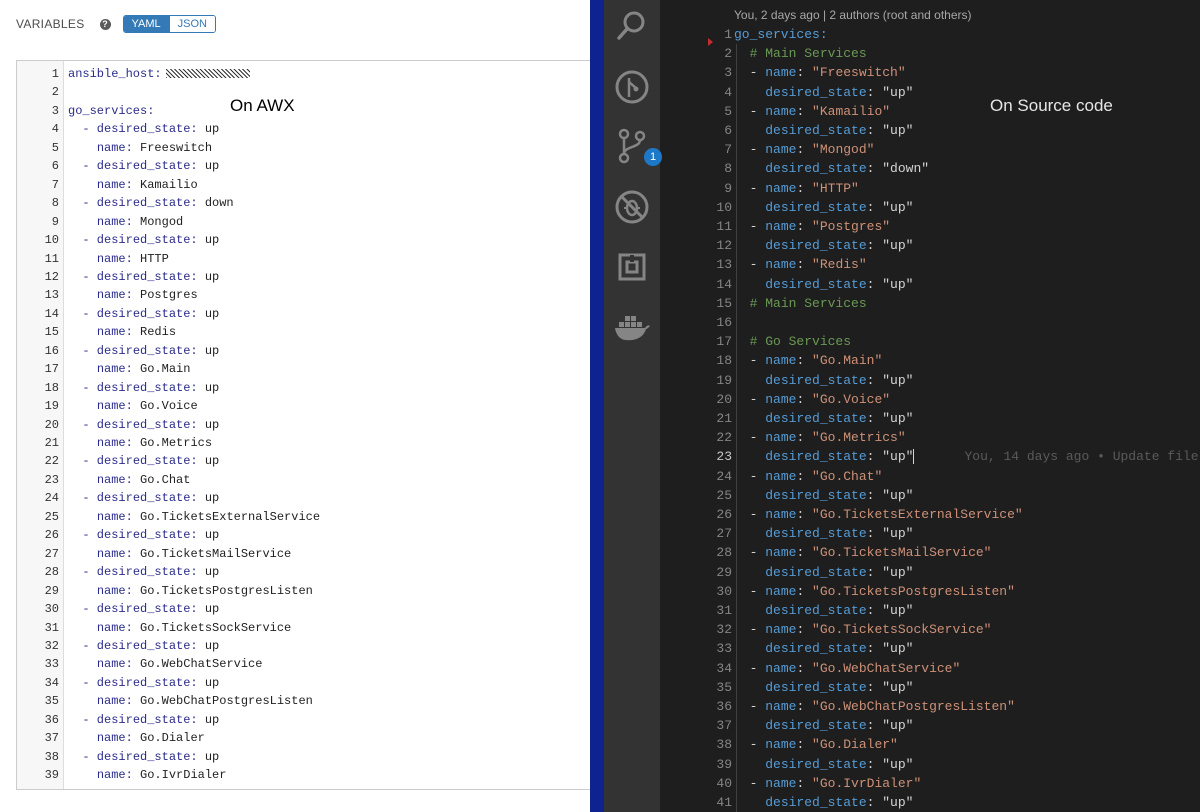  Describe the element at coordinates (304, 646) in the screenshot. I see `code-line: 32 - desired_state: up` at that location.